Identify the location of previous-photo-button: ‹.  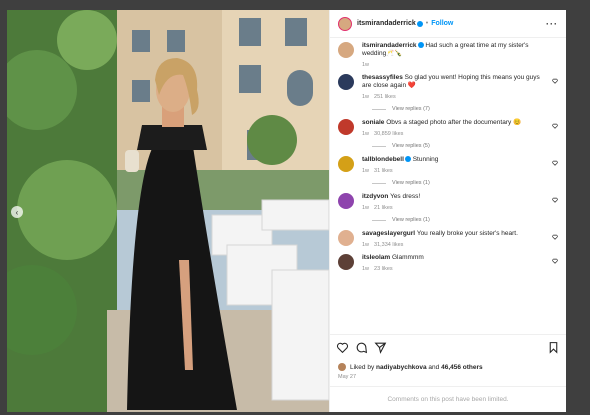
(17, 212).